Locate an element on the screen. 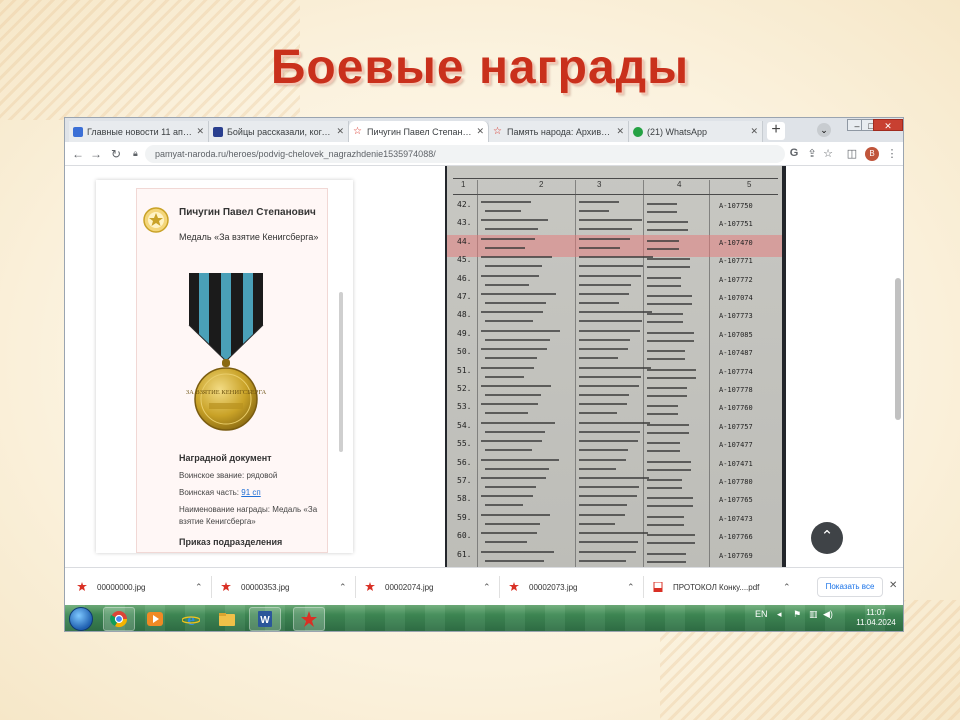 This screenshot has width=960, height=720. show-all-downloads-button: Показать все is located at coordinates (850, 587).